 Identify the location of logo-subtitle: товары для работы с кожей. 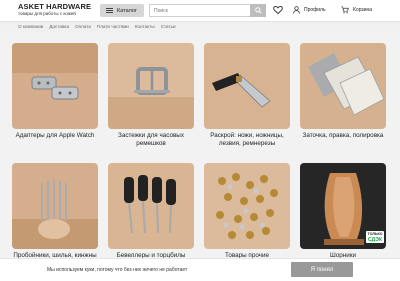
(47, 13).